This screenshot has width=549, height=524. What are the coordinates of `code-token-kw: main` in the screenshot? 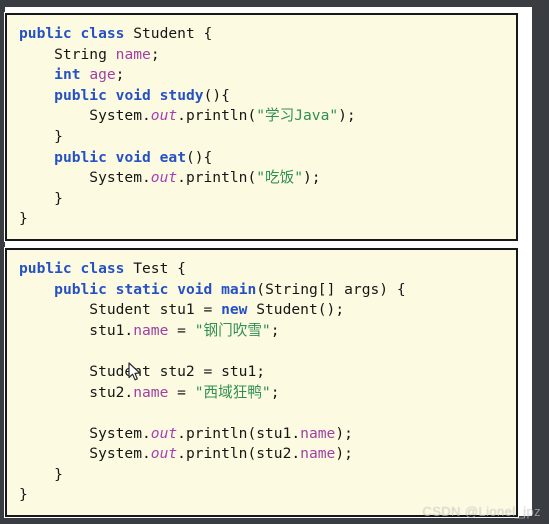 It's located at (239, 289).